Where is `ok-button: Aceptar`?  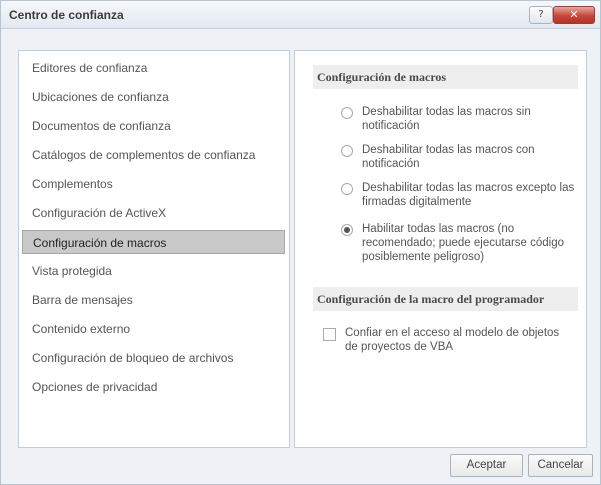
ok-button: Aceptar is located at coordinates (486, 465).